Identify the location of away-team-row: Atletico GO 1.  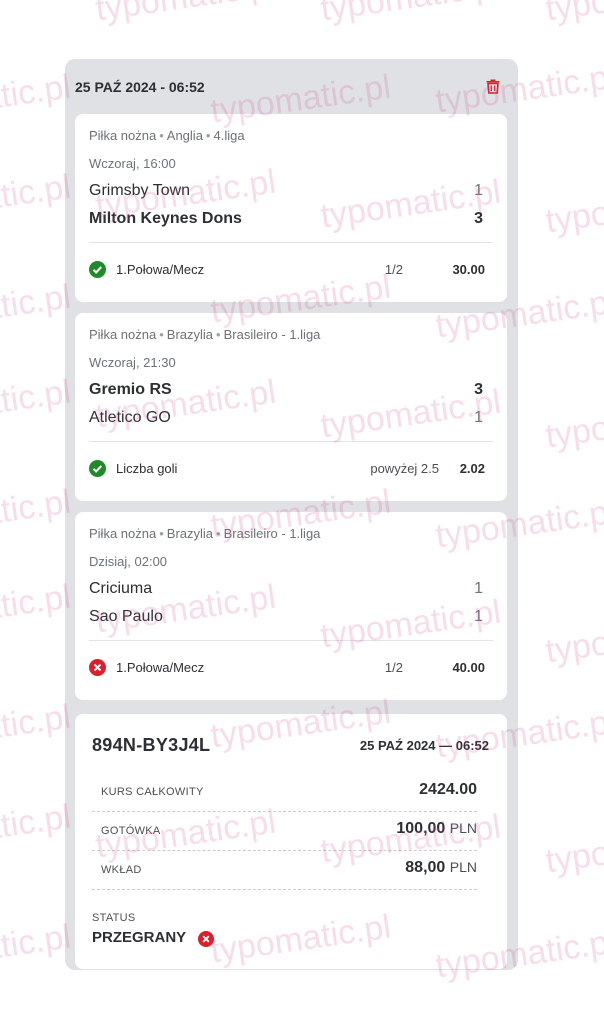
(286, 418).